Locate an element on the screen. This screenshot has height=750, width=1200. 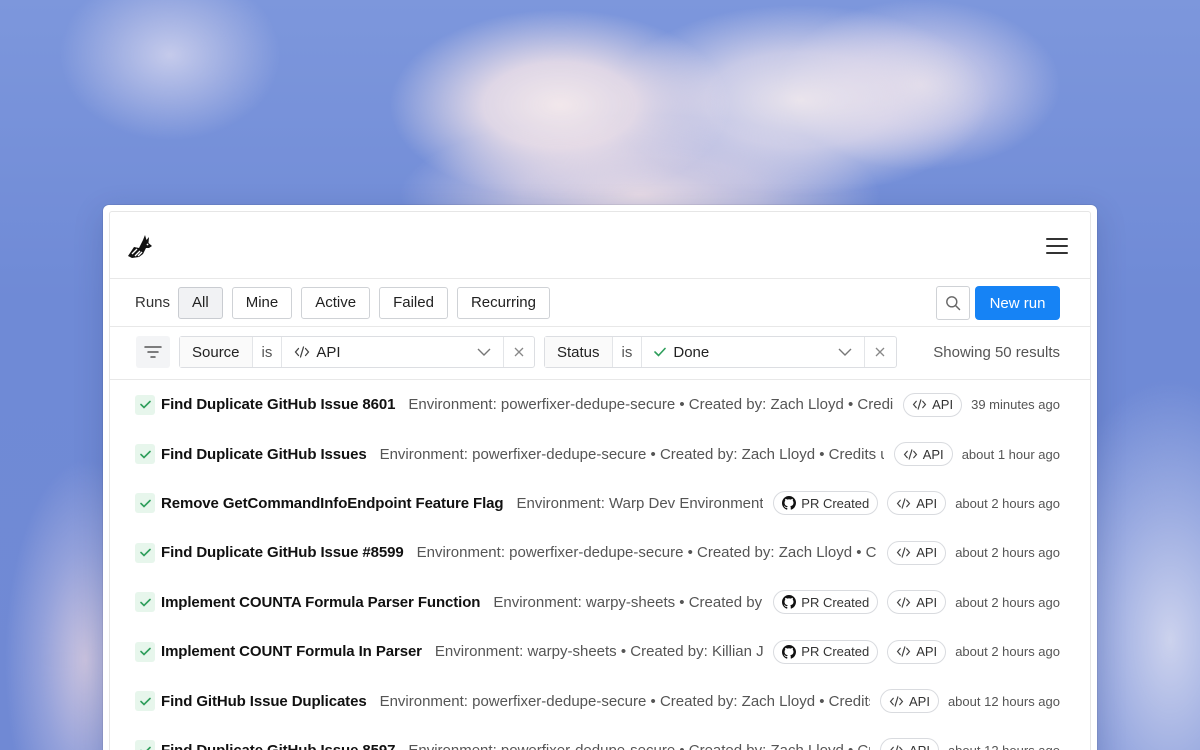
check-icon is located at coordinates (660, 352).